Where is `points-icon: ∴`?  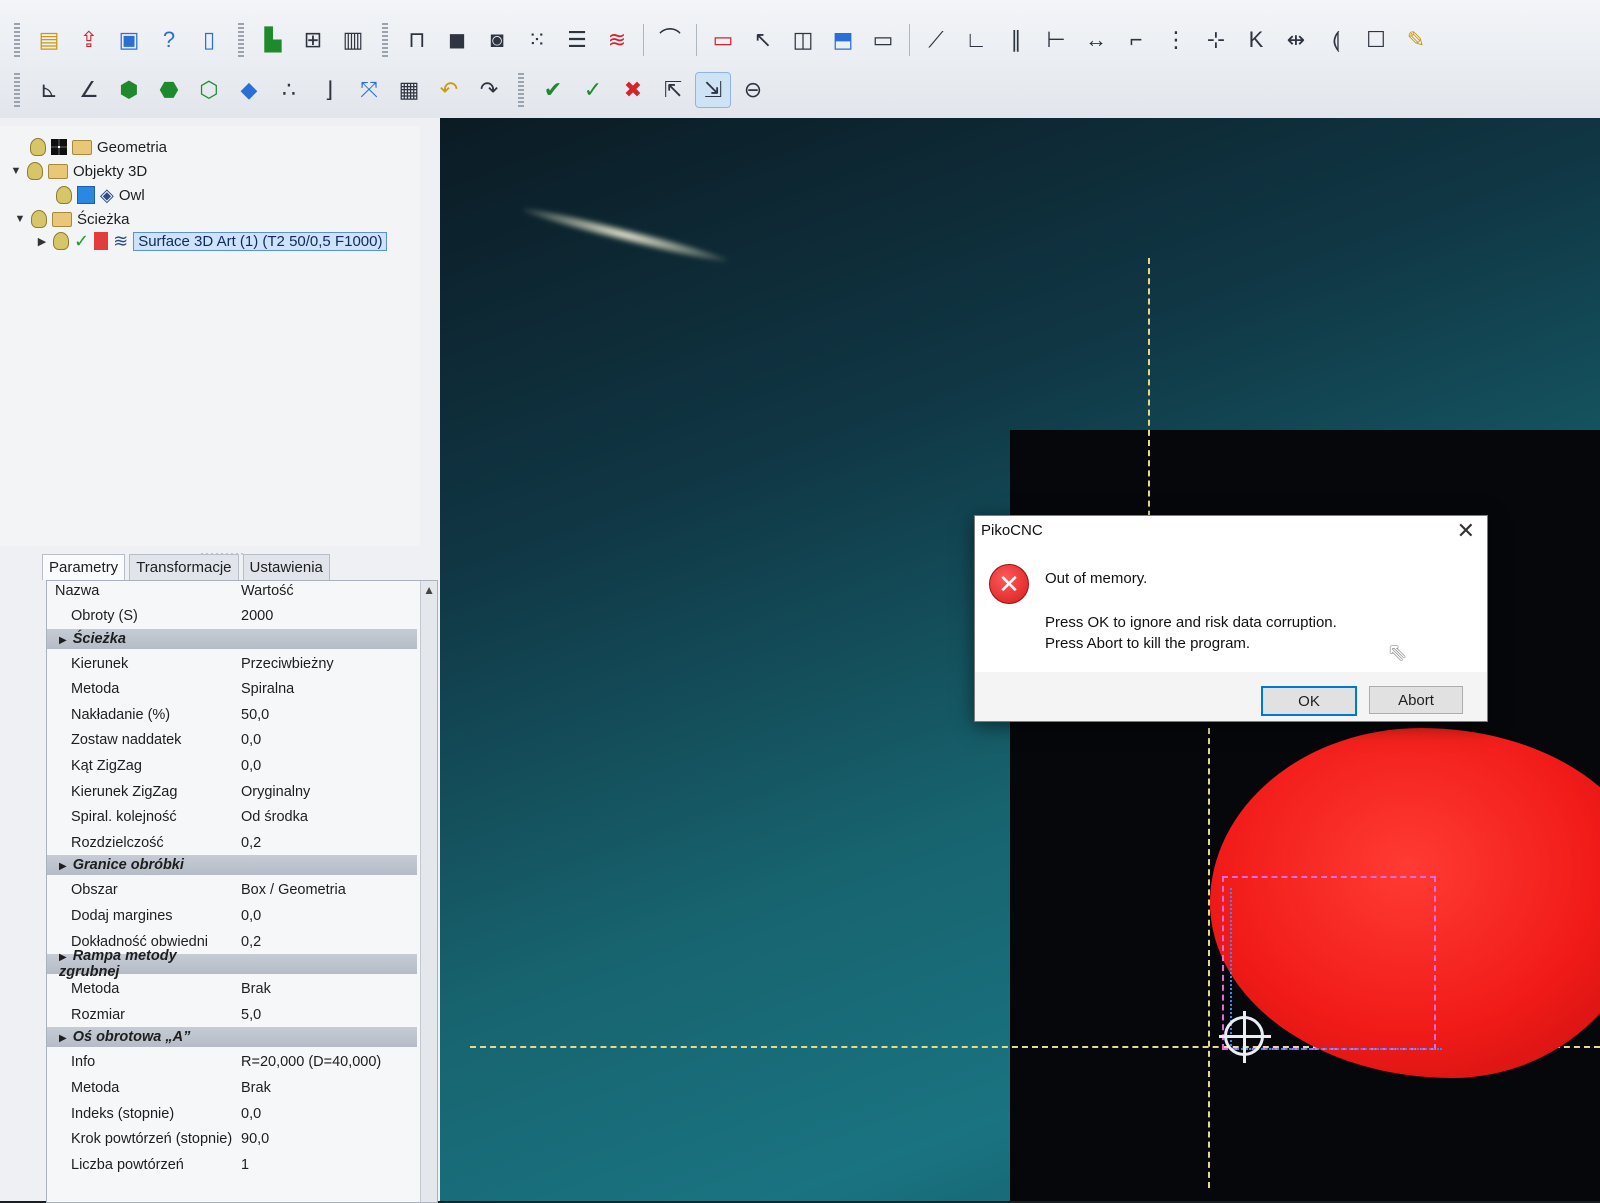 points-icon: ∴ is located at coordinates (289, 90).